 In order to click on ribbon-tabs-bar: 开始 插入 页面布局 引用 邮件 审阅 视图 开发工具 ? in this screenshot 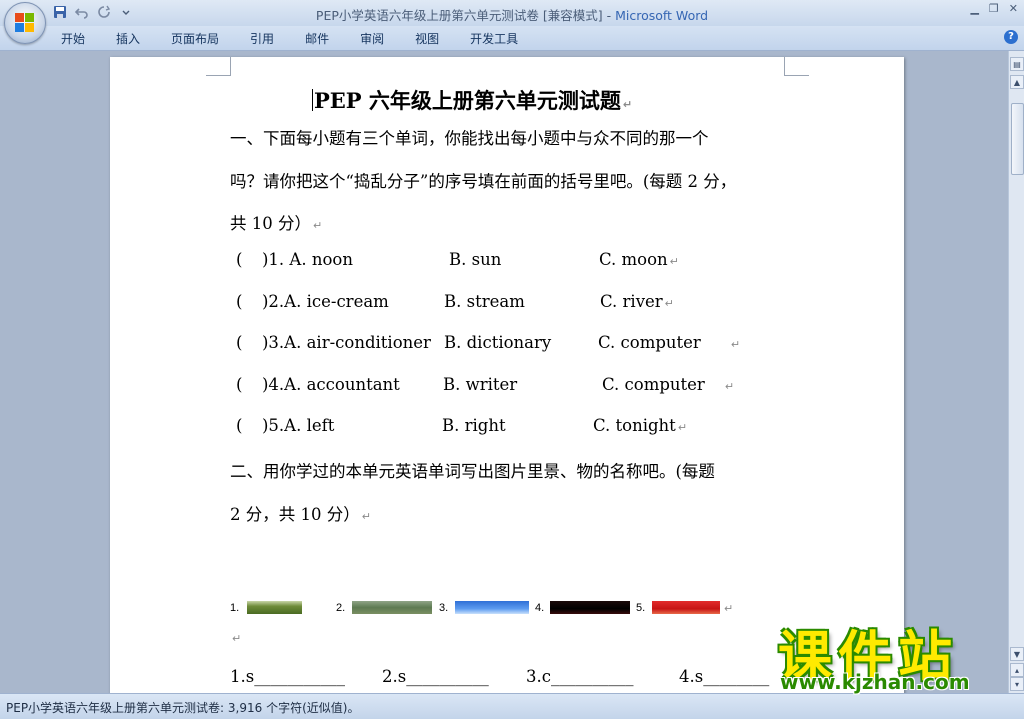, I will do `click(512, 38)`.